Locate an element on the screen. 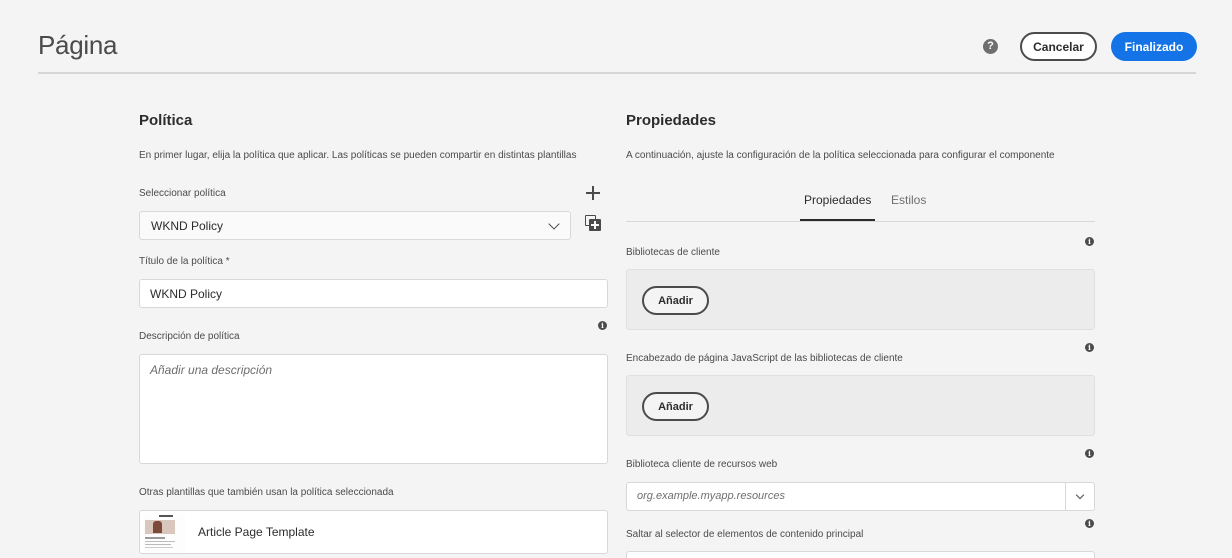 This screenshot has width=1232, height=558. properties-heading: Propiedades is located at coordinates (671, 120).